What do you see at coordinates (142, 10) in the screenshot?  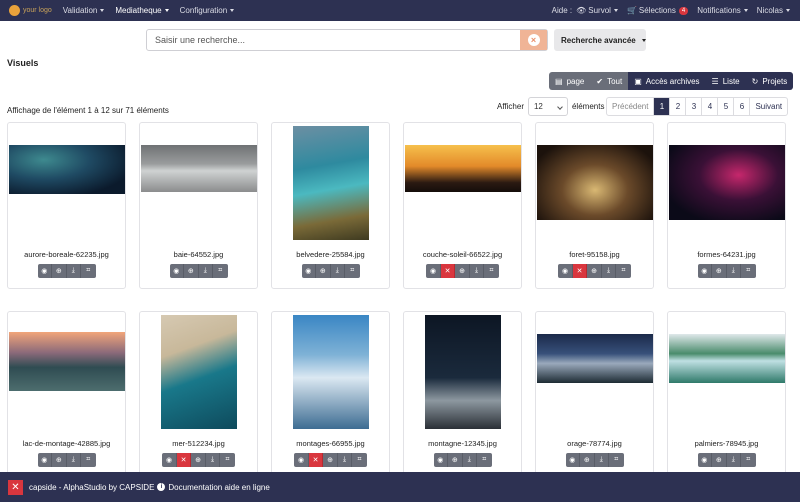 I see `menu-mediatheque: Mediatheque` at bounding box center [142, 10].